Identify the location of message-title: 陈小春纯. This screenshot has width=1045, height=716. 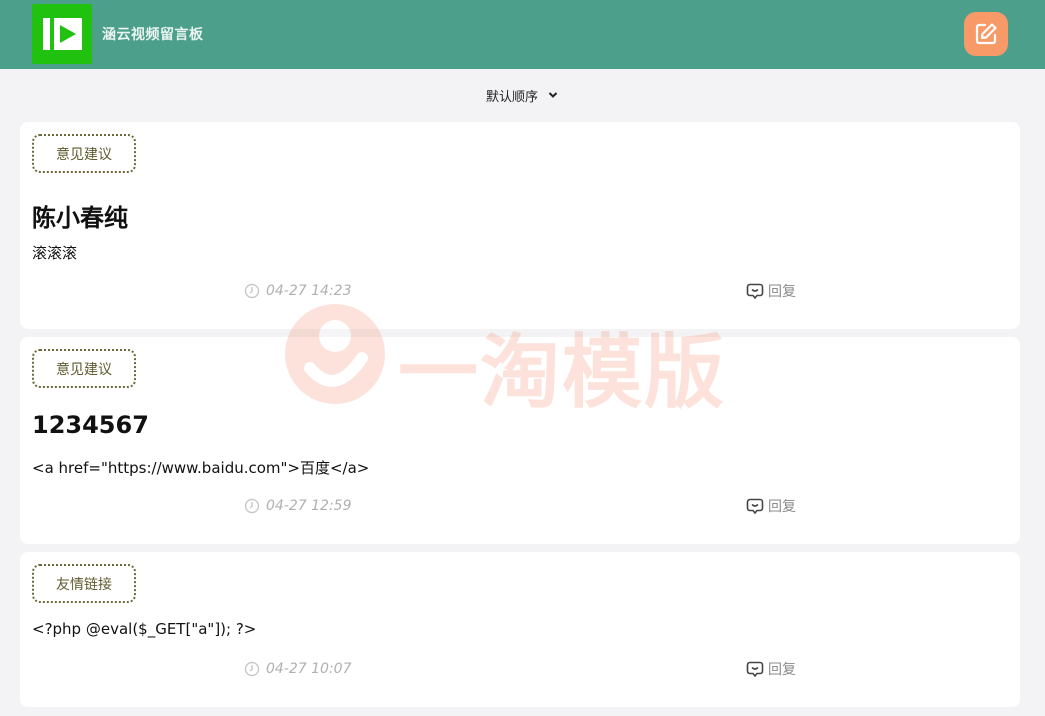
(80, 218).